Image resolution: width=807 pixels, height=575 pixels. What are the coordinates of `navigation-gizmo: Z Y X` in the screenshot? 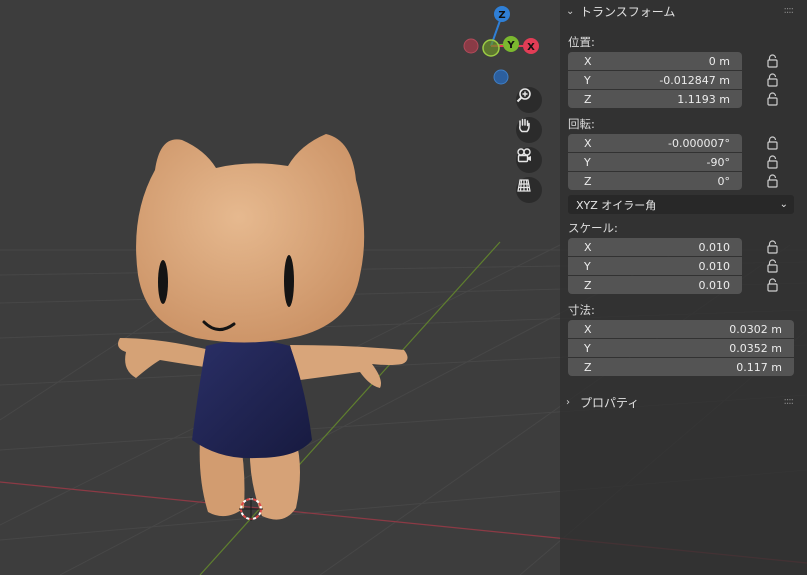 It's located at (505, 47).